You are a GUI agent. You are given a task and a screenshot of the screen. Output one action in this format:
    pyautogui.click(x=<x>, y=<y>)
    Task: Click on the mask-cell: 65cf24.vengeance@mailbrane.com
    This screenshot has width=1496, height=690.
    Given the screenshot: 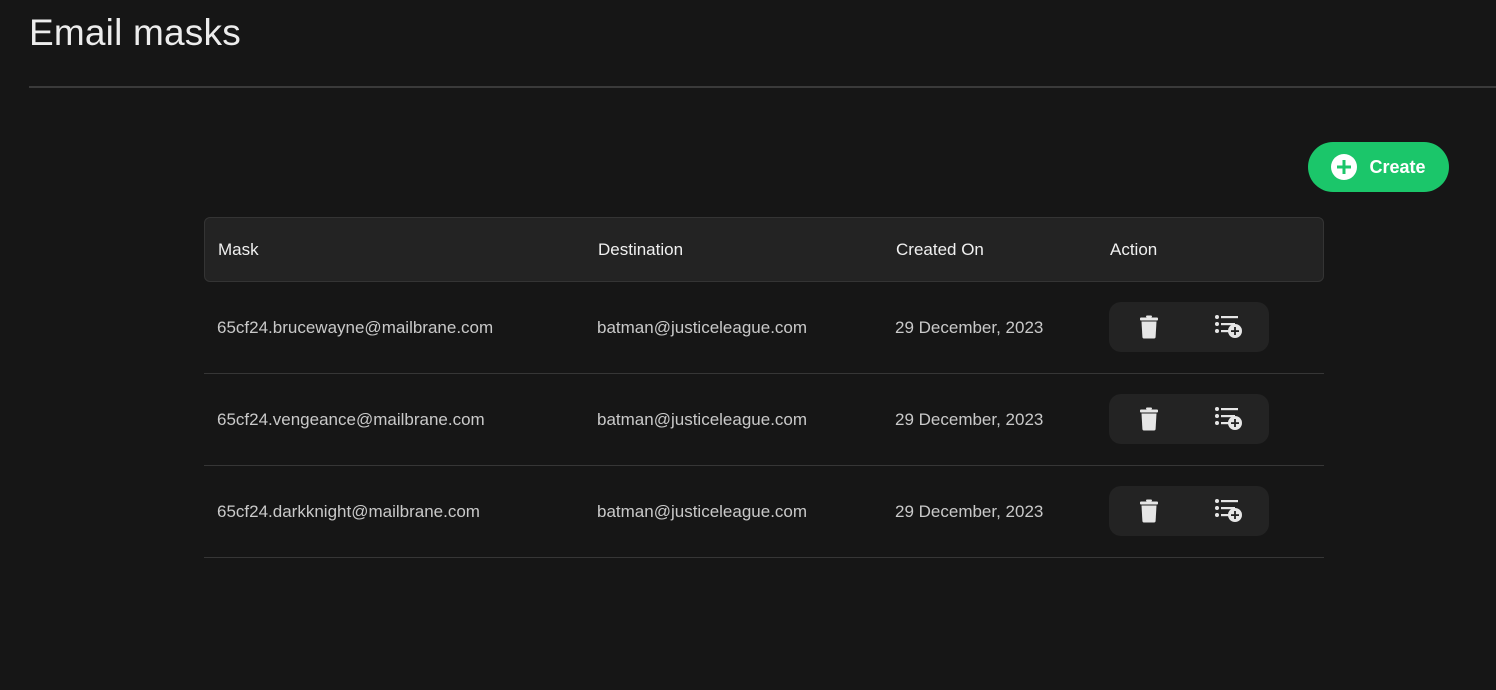 What is the action you would take?
    pyautogui.click(x=351, y=419)
    